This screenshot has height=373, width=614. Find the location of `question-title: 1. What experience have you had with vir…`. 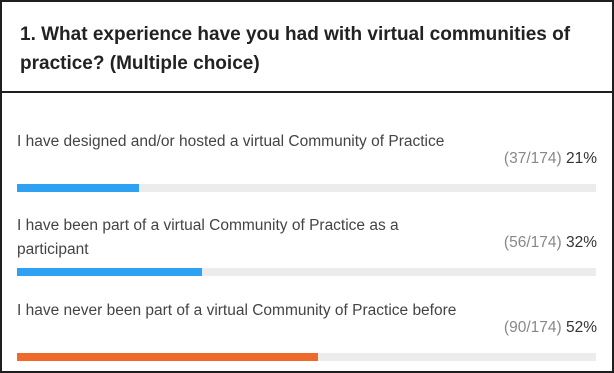

question-title: 1. What experience have you had with vir… is located at coordinates (295, 49).